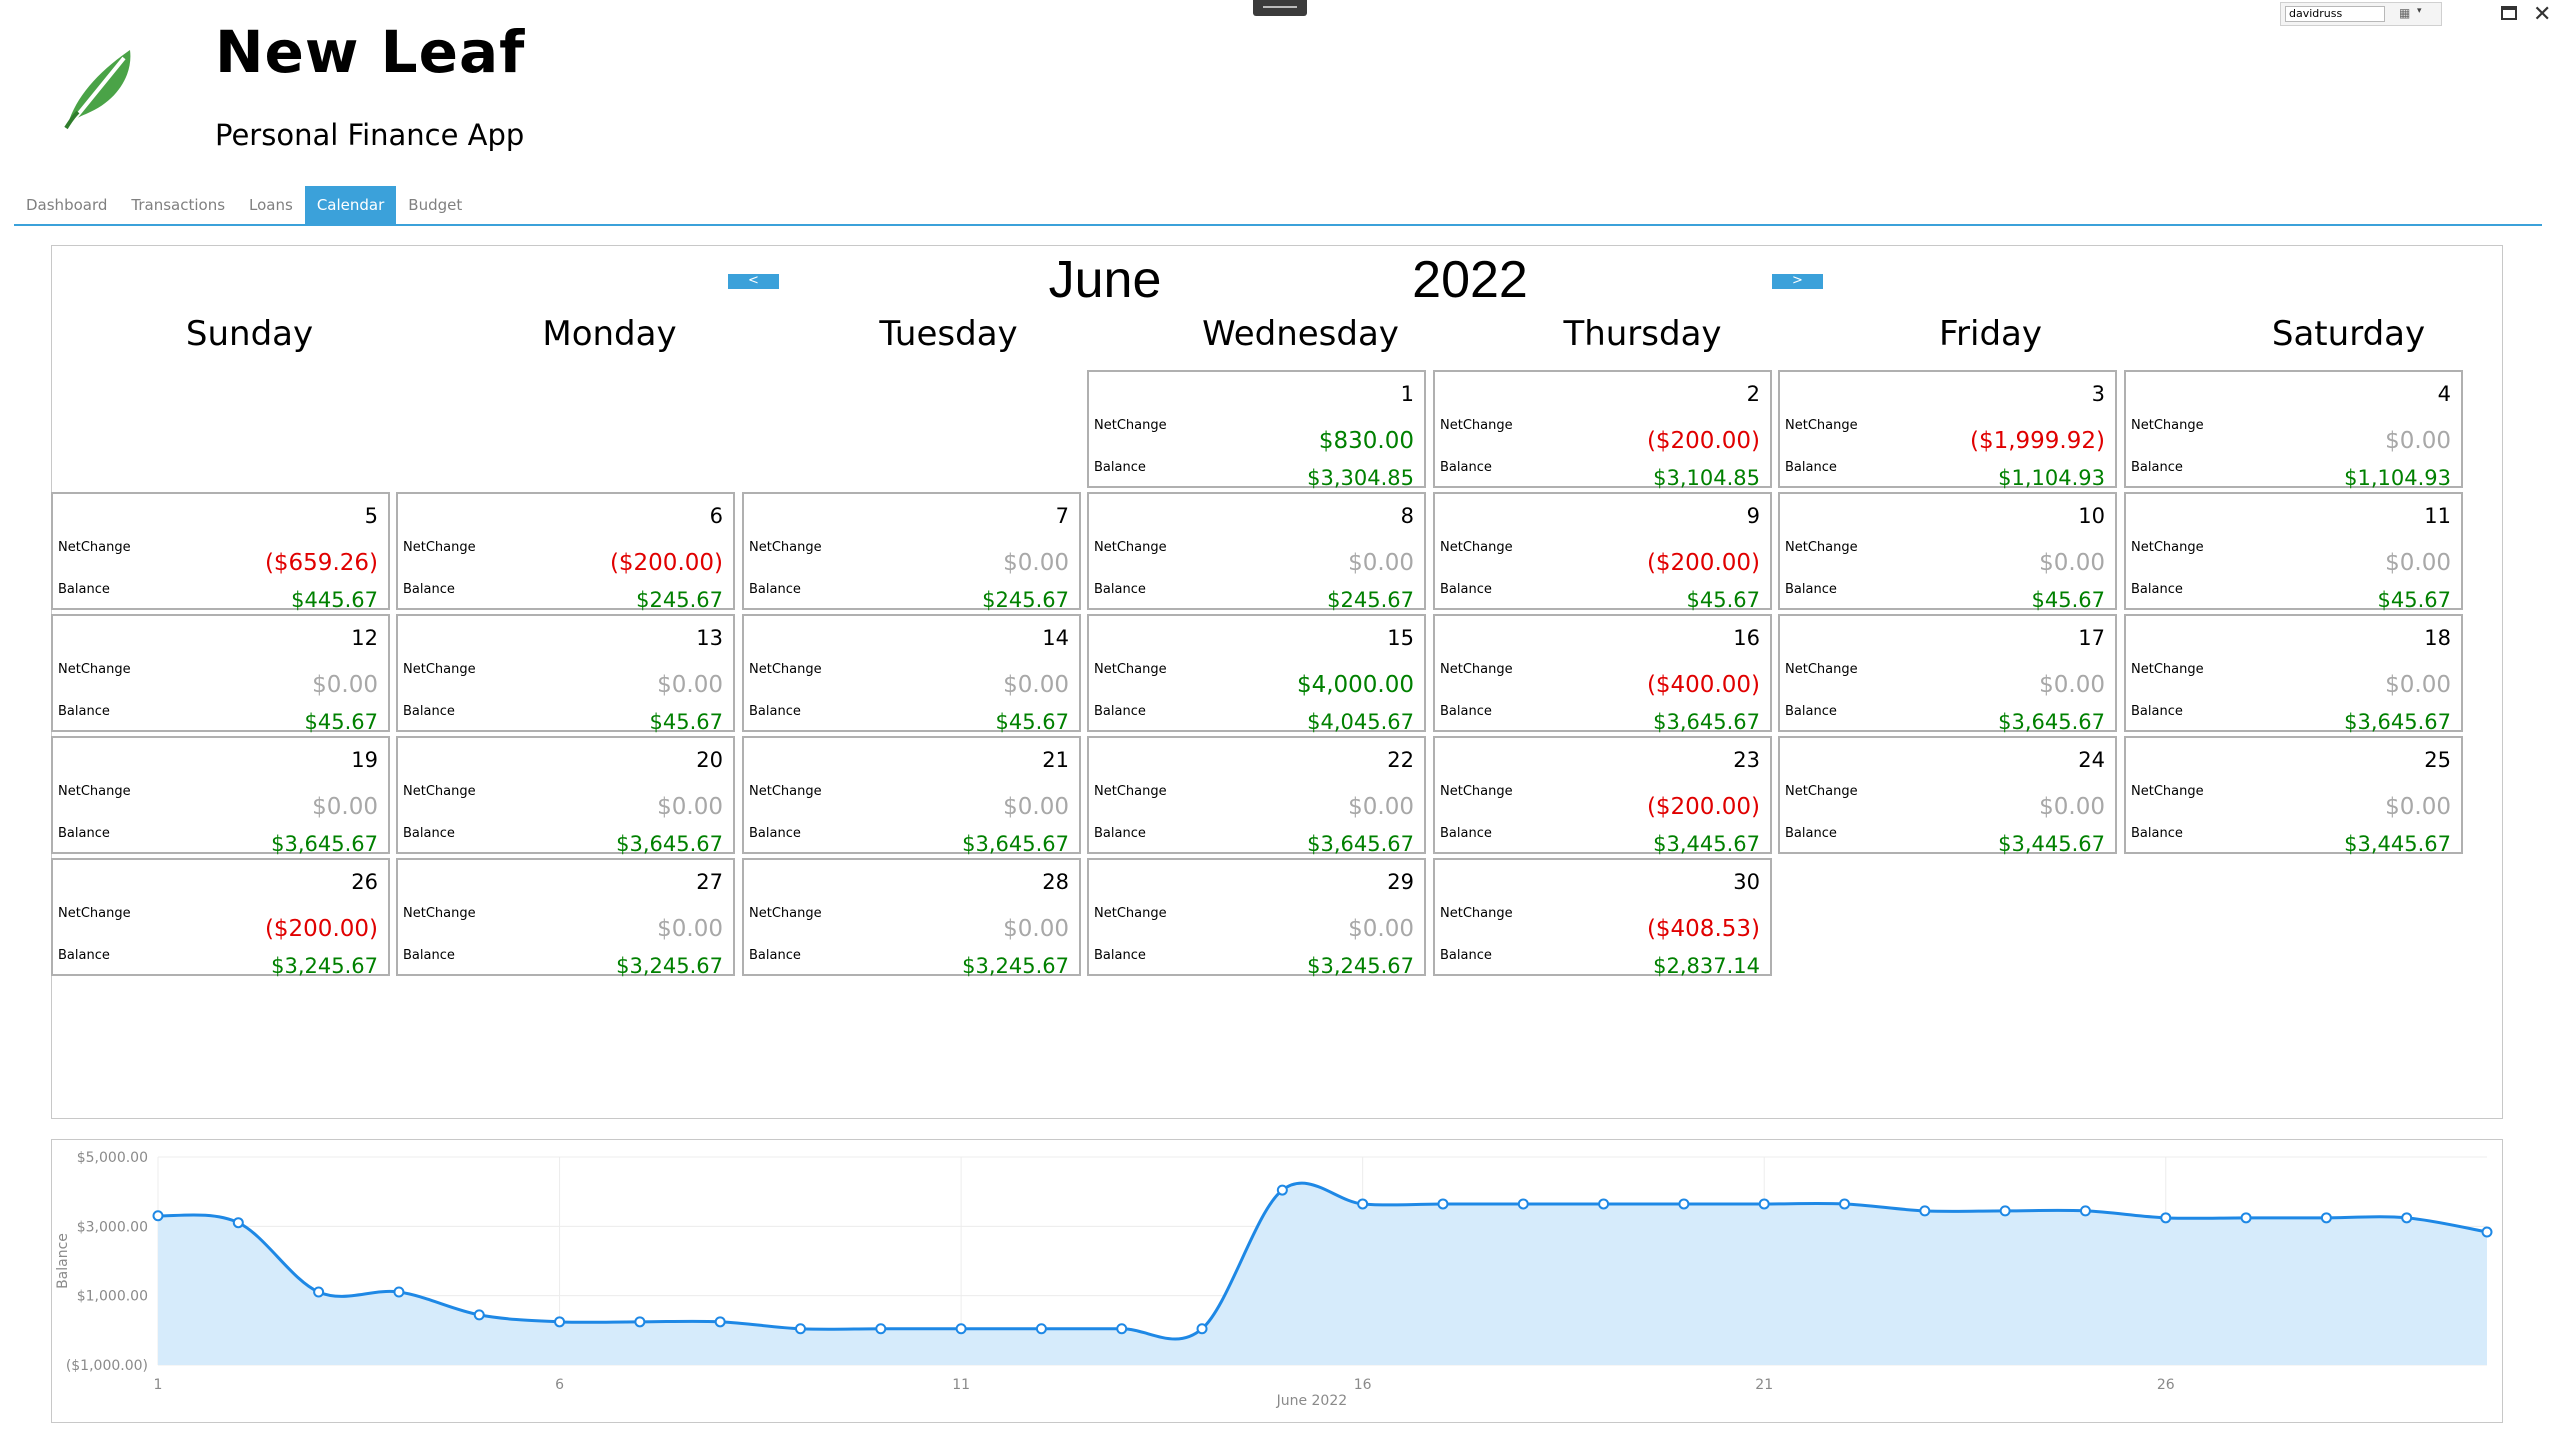  What do you see at coordinates (1947, 796) in the screenshot?
I see `calendar-day-cell: 24 NetChange $0.00 Balance $3,445.67` at bounding box center [1947, 796].